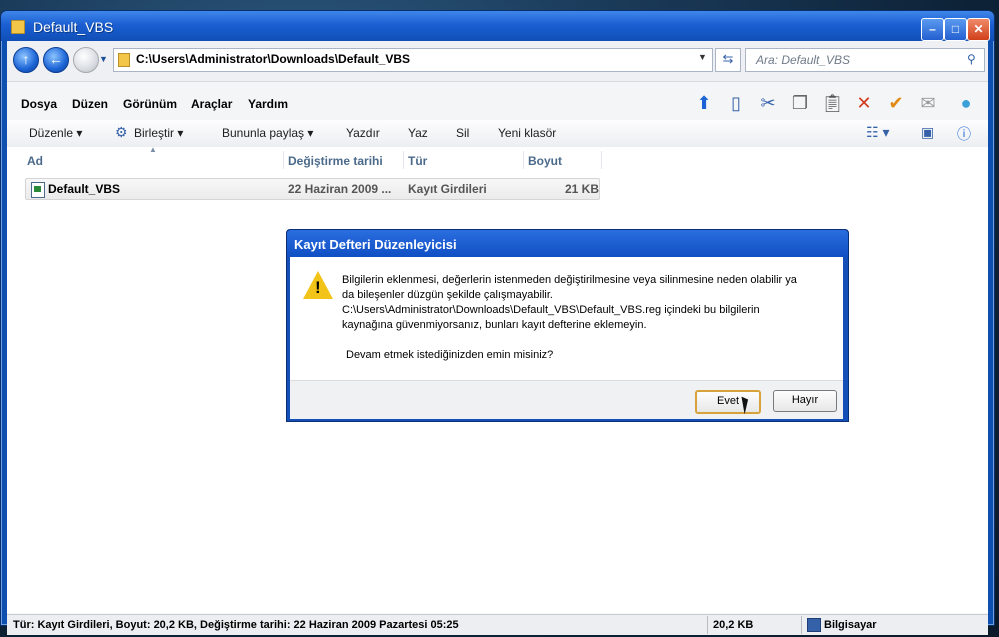  I want to click on forward-button: ←, so click(56, 60).